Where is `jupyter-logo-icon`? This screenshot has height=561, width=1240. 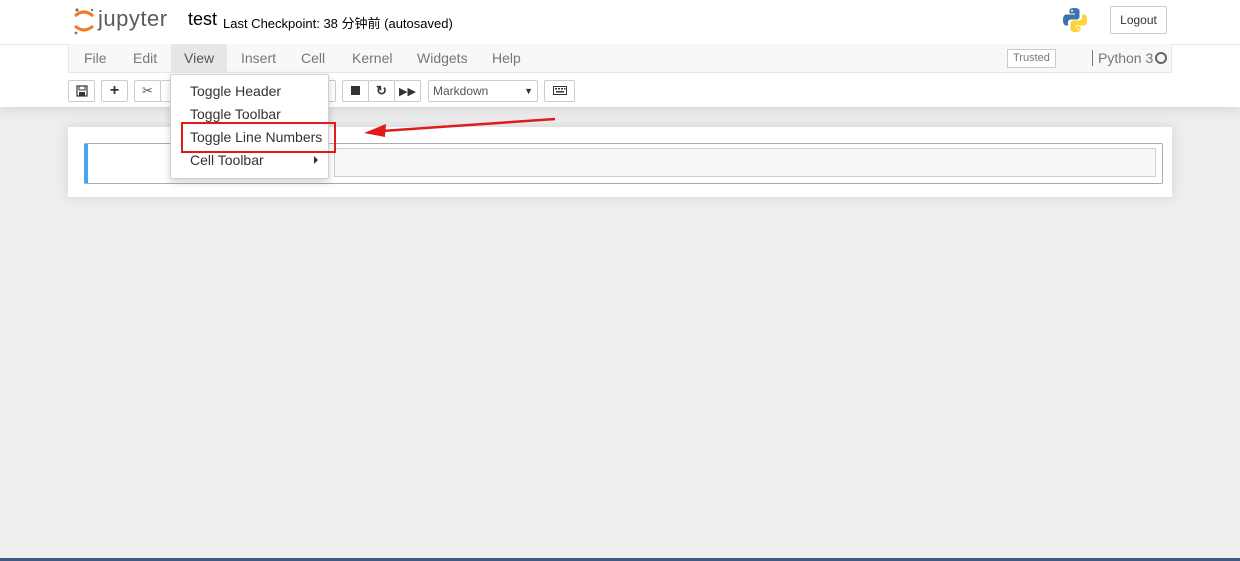 jupyter-logo-icon is located at coordinates (84, 21).